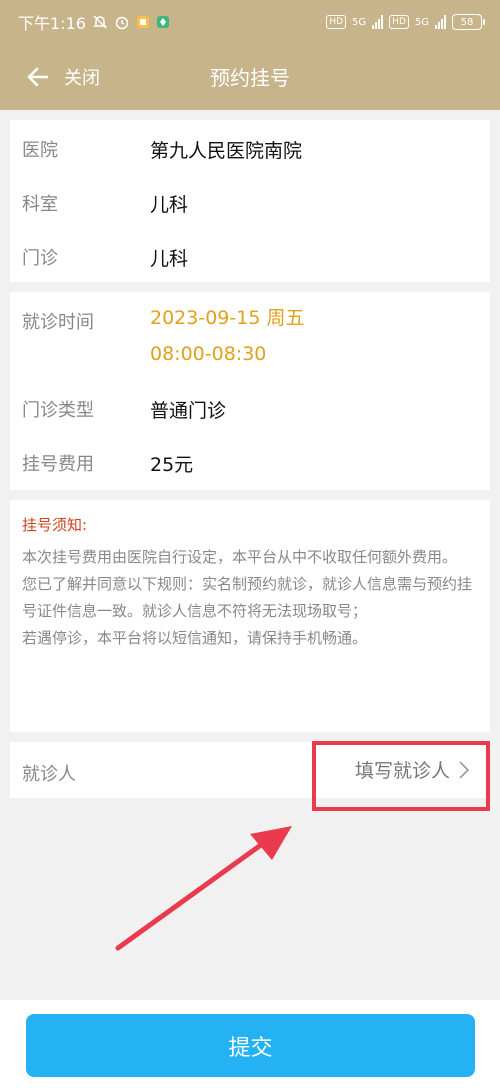  What do you see at coordinates (227, 318) in the screenshot?
I see `visit-date-value: 2023-09-15 周五` at bounding box center [227, 318].